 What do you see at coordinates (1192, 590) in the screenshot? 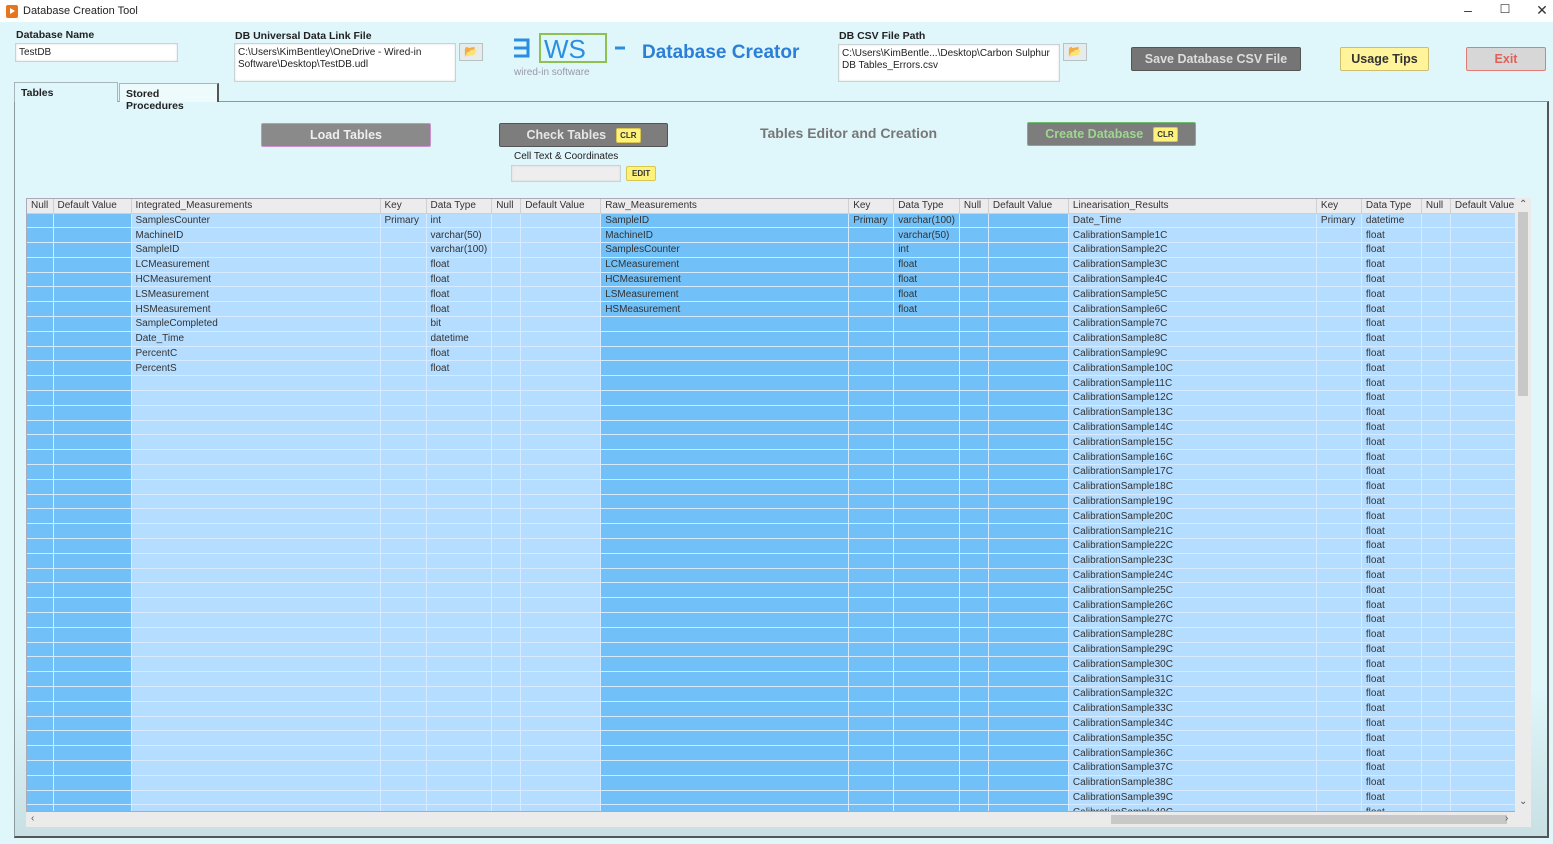
I see `field-name-cell: CalibrationSample25C` at bounding box center [1192, 590].